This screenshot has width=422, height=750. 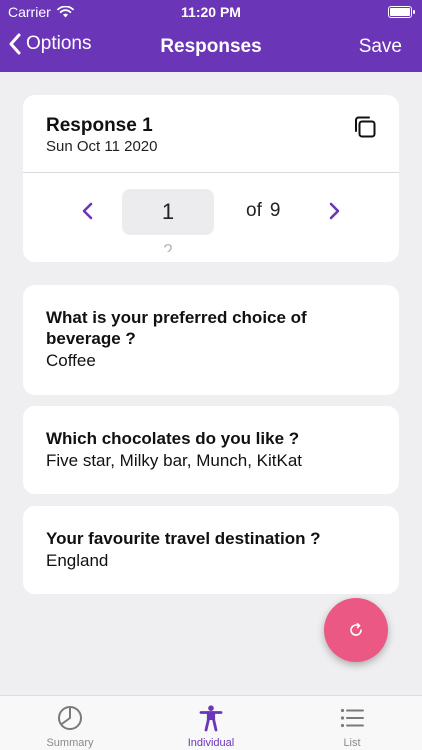 What do you see at coordinates (352, 718) in the screenshot?
I see `list-icon` at bounding box center [352, 718].